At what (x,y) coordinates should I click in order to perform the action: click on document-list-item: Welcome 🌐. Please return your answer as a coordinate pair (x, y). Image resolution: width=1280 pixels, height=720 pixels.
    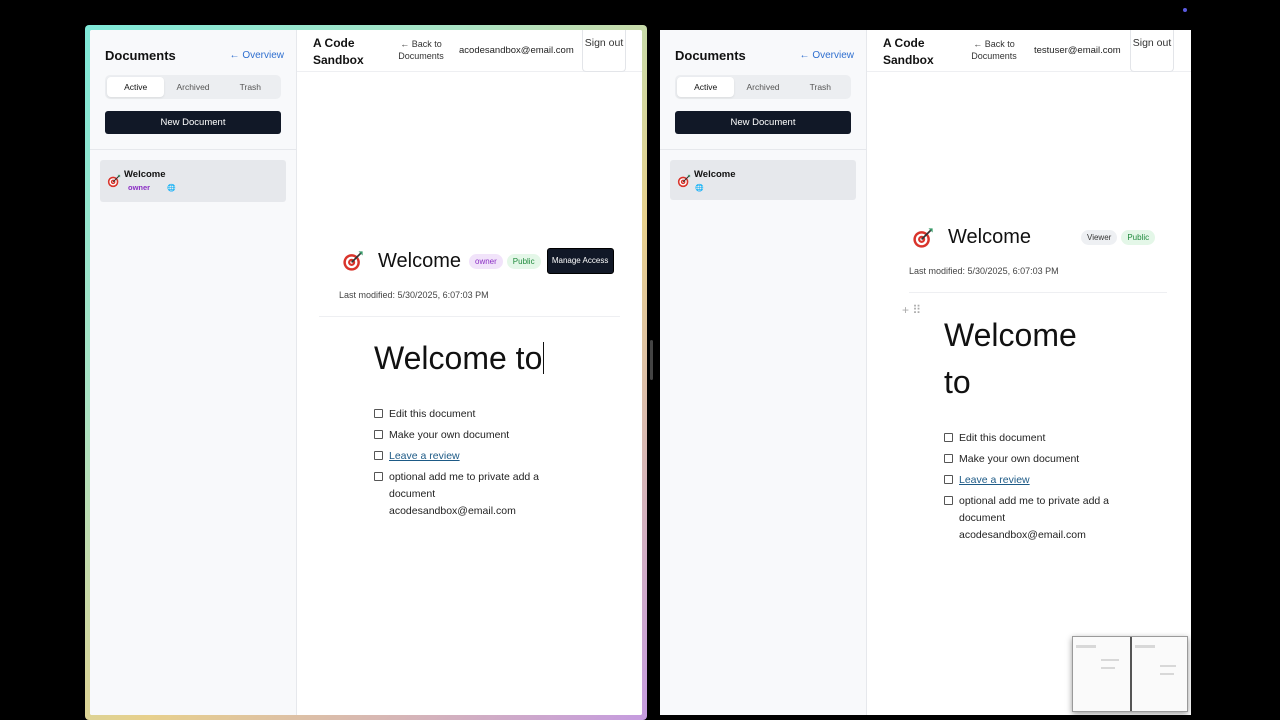
    Looking at the image, I should click on (763, 180).